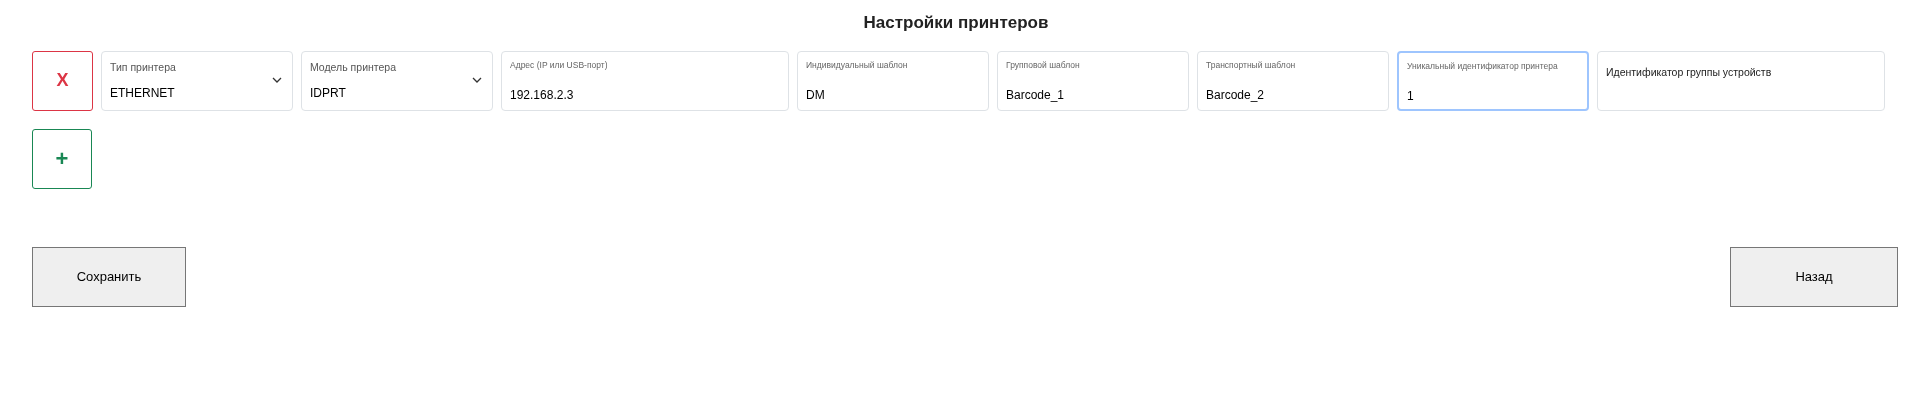 This screenshot has width=1912, height=402. What do you see at coordinates (1043, 65) in the screenshot?
I see `field-label: Групповой шаблон` at bounding box center [1043, 65].